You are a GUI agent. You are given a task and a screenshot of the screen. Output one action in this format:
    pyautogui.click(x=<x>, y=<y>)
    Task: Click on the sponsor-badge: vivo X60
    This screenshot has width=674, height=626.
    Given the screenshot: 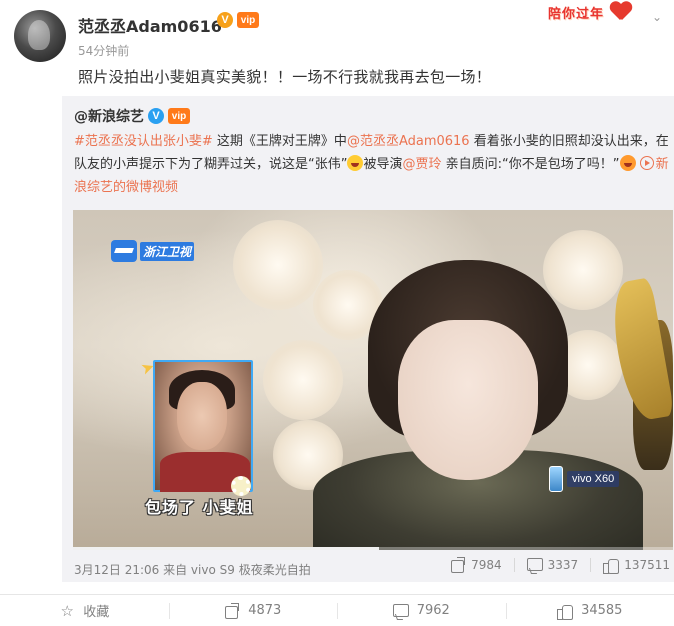 What is the action you would take?
    pyautogui.click(x=584, y=479)
    